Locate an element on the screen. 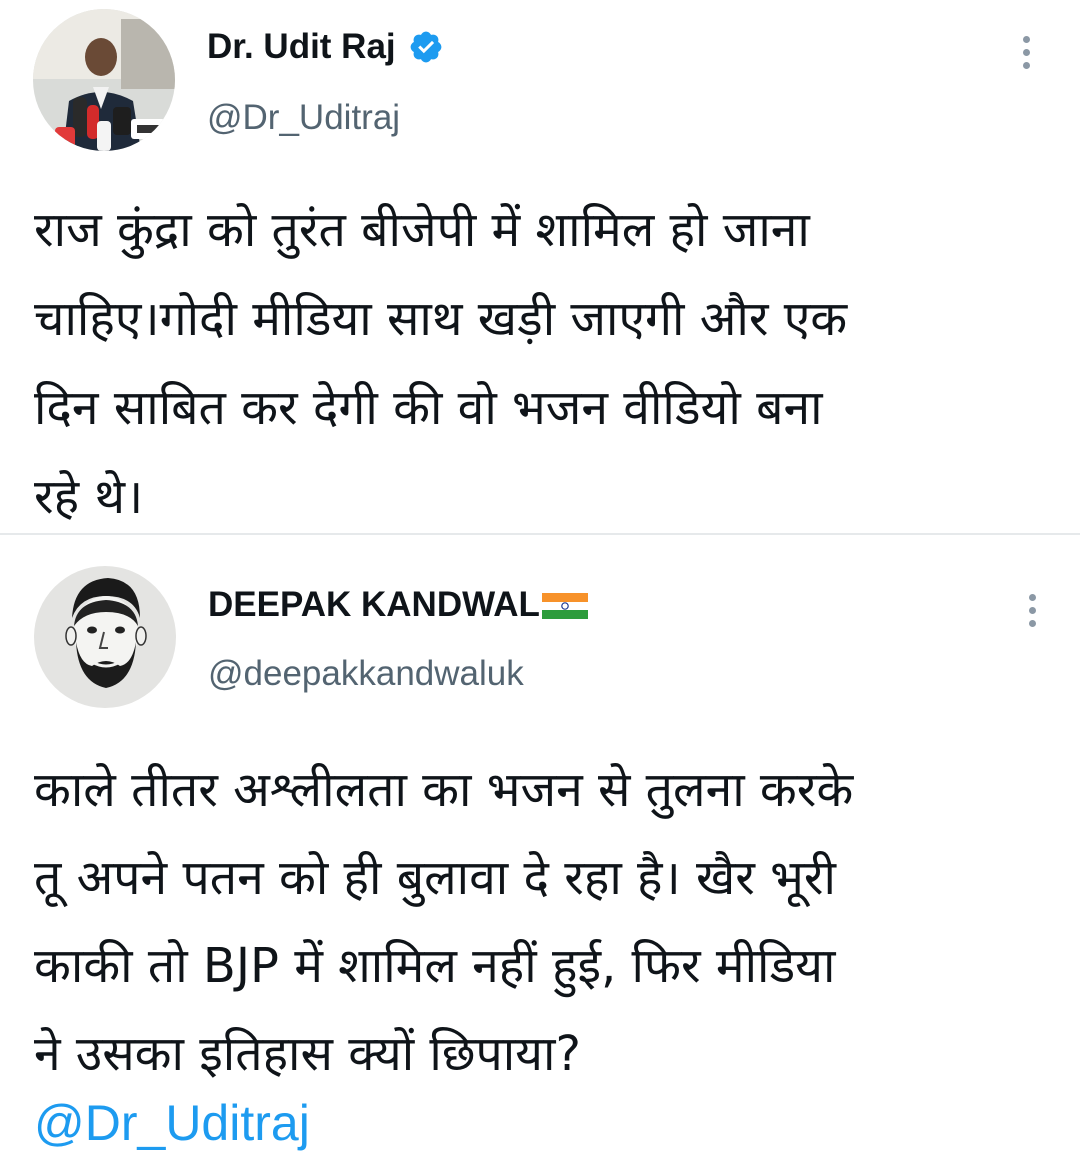 The image size is (1080, 1171). bearded-man-avatar-icon is located at coordinates (105, 637).